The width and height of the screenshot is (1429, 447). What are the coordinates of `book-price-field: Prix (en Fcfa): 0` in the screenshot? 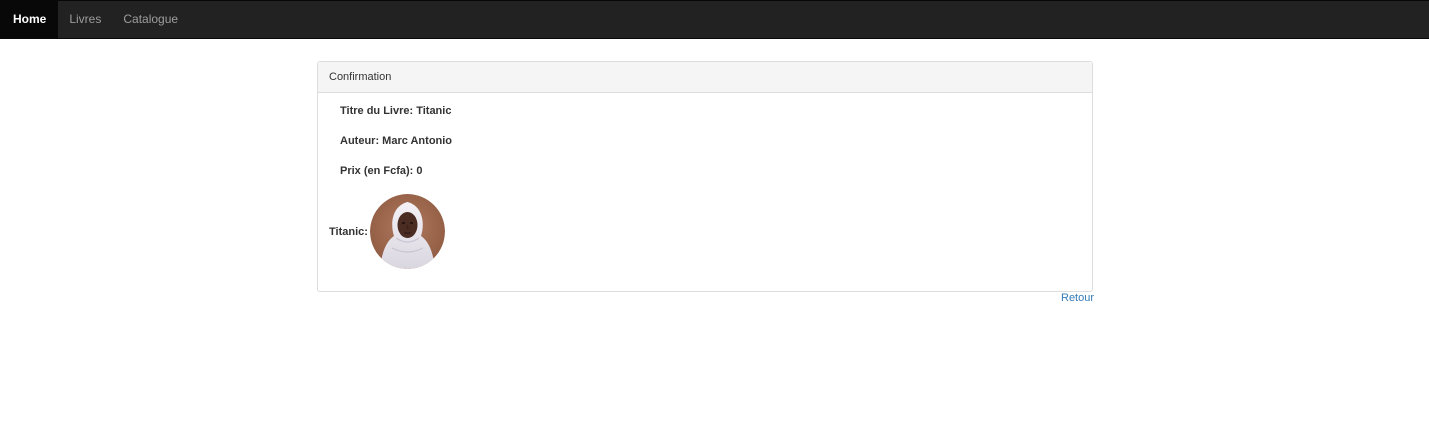 It's located at (381, 171).